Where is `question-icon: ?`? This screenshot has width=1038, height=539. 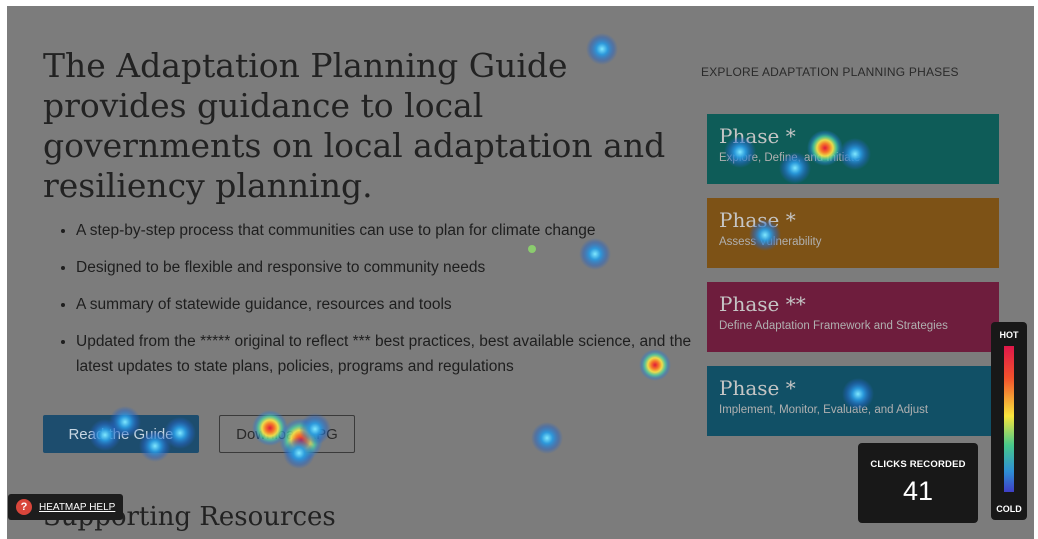 question-icon: ? is located at coordinates (24, 507).